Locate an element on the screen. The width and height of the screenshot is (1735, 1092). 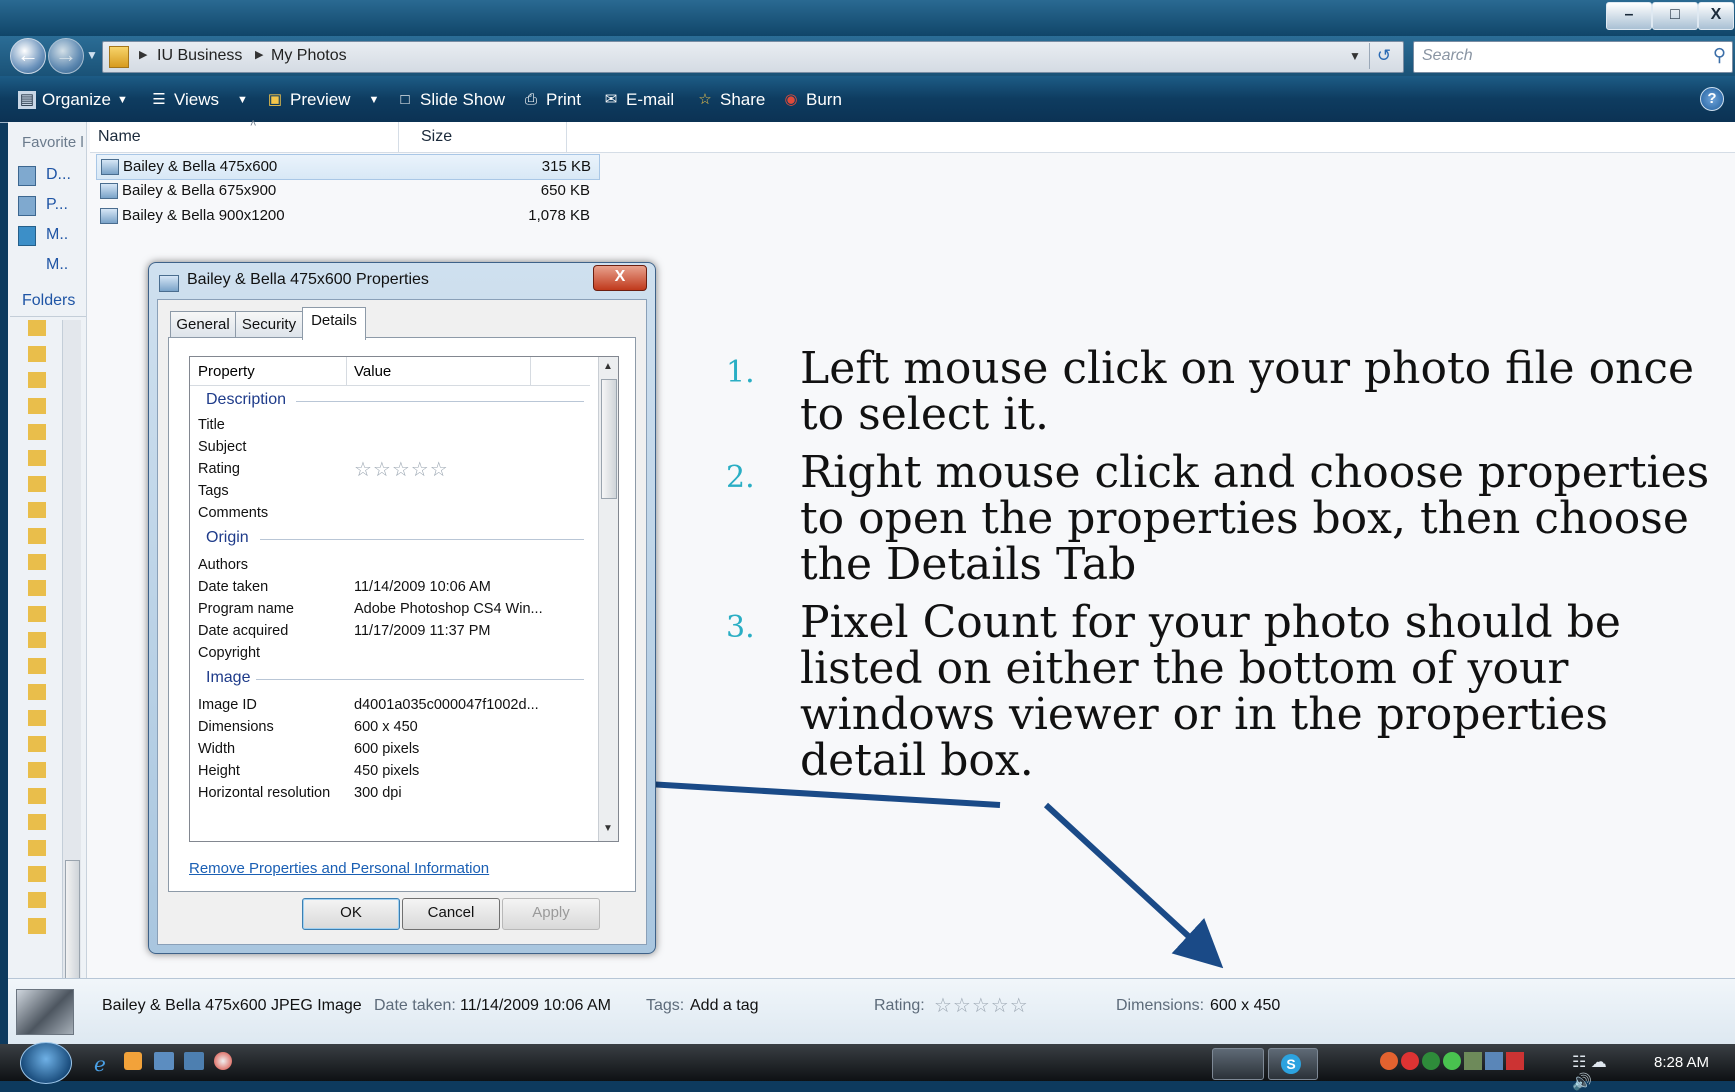
scroll-down-icon: ▼ is located at coordinates (608, 828).